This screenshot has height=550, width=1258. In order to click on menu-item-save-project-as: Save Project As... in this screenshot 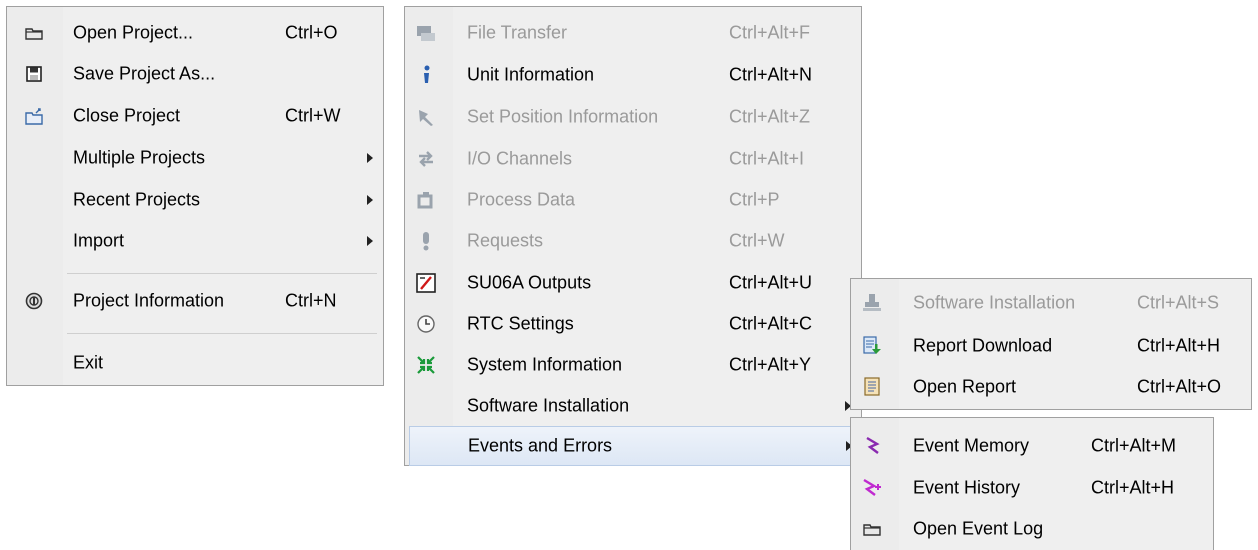, I will do `click(195, 74)`.